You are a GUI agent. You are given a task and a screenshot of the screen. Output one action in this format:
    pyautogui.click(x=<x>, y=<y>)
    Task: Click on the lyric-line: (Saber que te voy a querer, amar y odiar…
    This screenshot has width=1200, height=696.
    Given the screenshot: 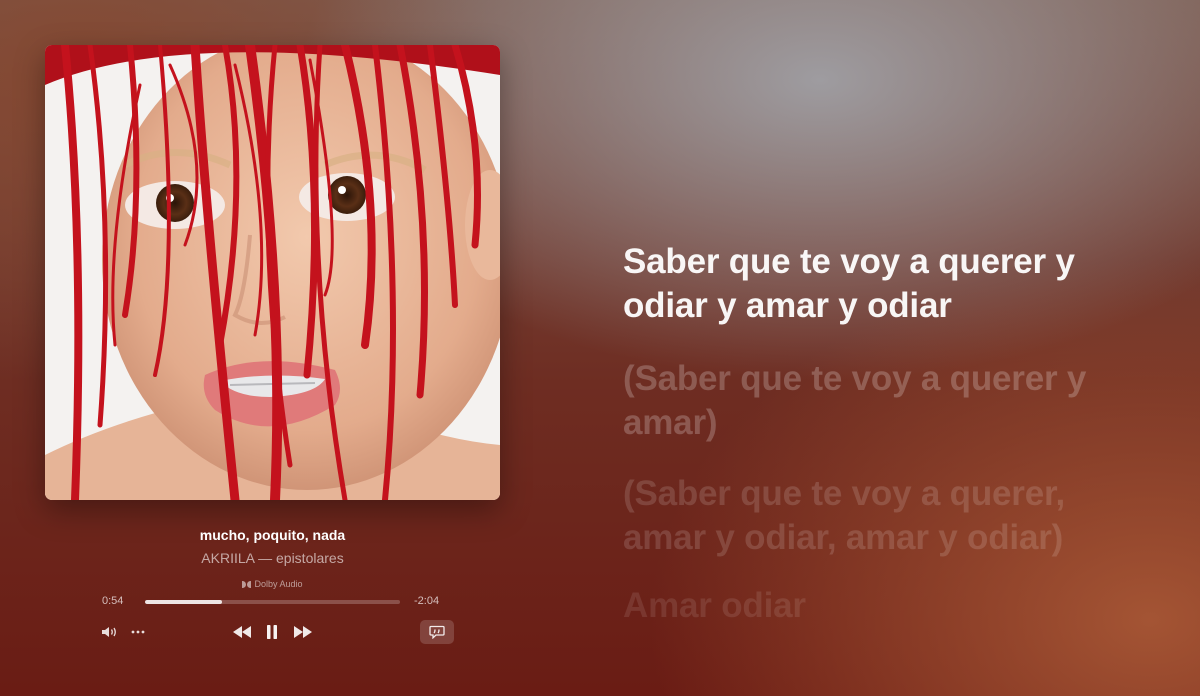 What is the action you would take?
    pyautogui.click(x=863, y=516)
    